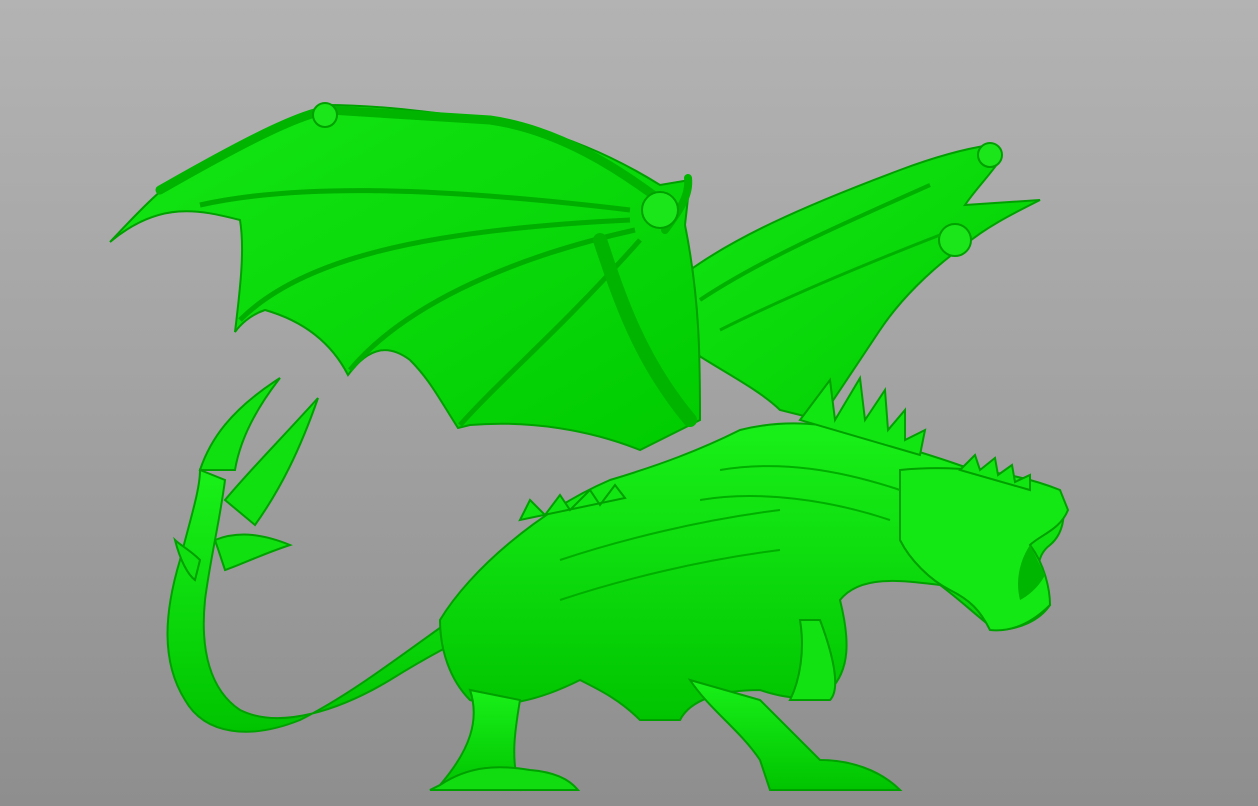  I want to click on tail, so click(334, 555).